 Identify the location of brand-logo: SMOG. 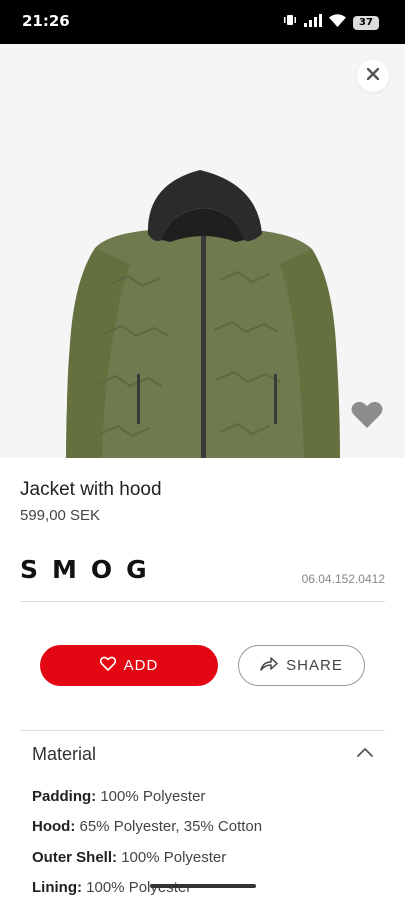
(90, 569).